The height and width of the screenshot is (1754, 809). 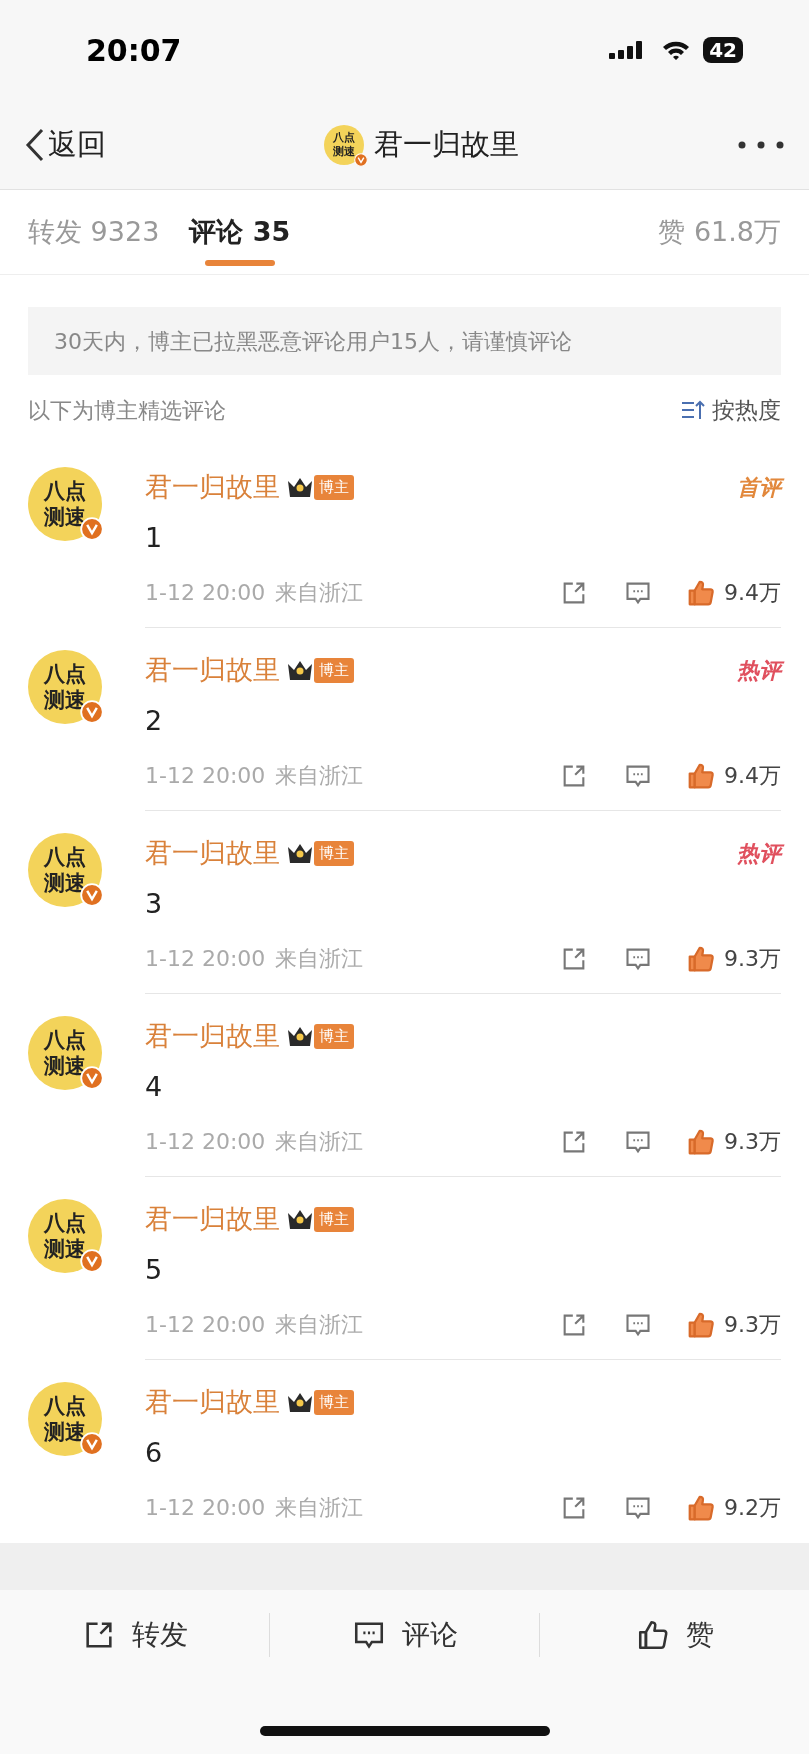 What do you see at coordinates (65, 144) in the screenshot?
I see `back-button: 返回` at bounding box center [65, 144].